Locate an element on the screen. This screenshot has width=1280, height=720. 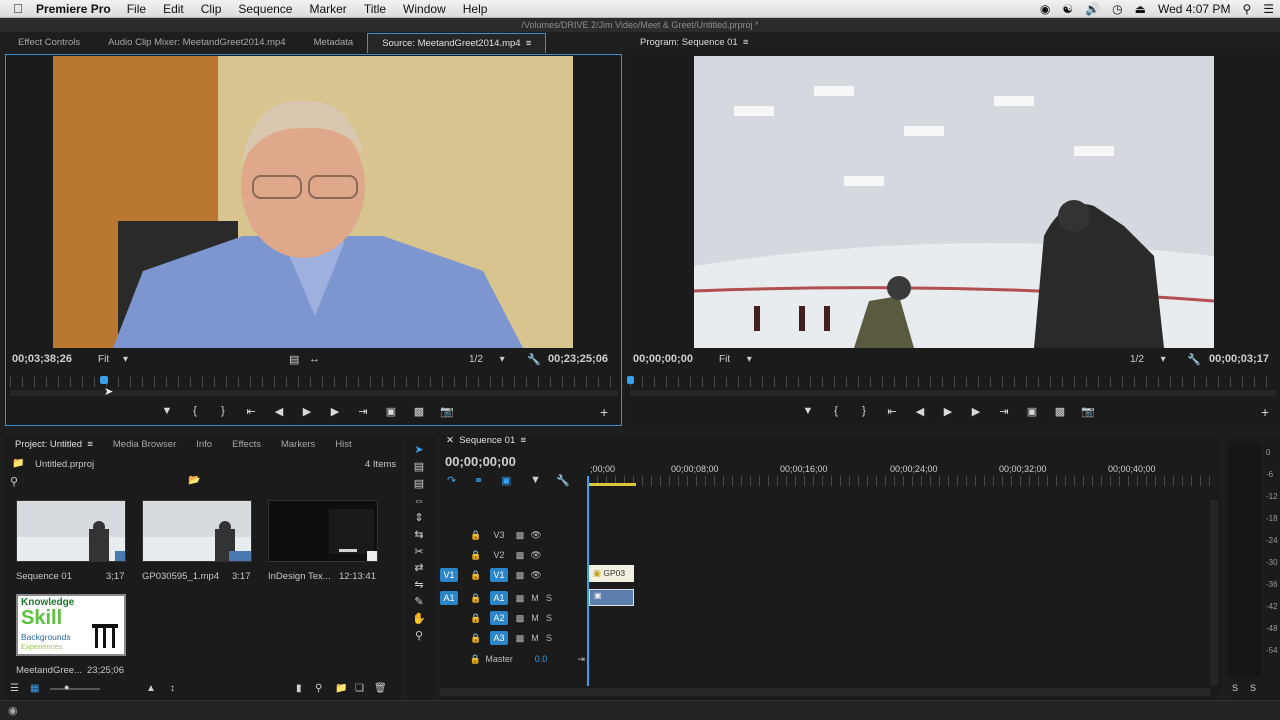
v3-lock-icon: 🔒 is located at coordinates (476, 535).